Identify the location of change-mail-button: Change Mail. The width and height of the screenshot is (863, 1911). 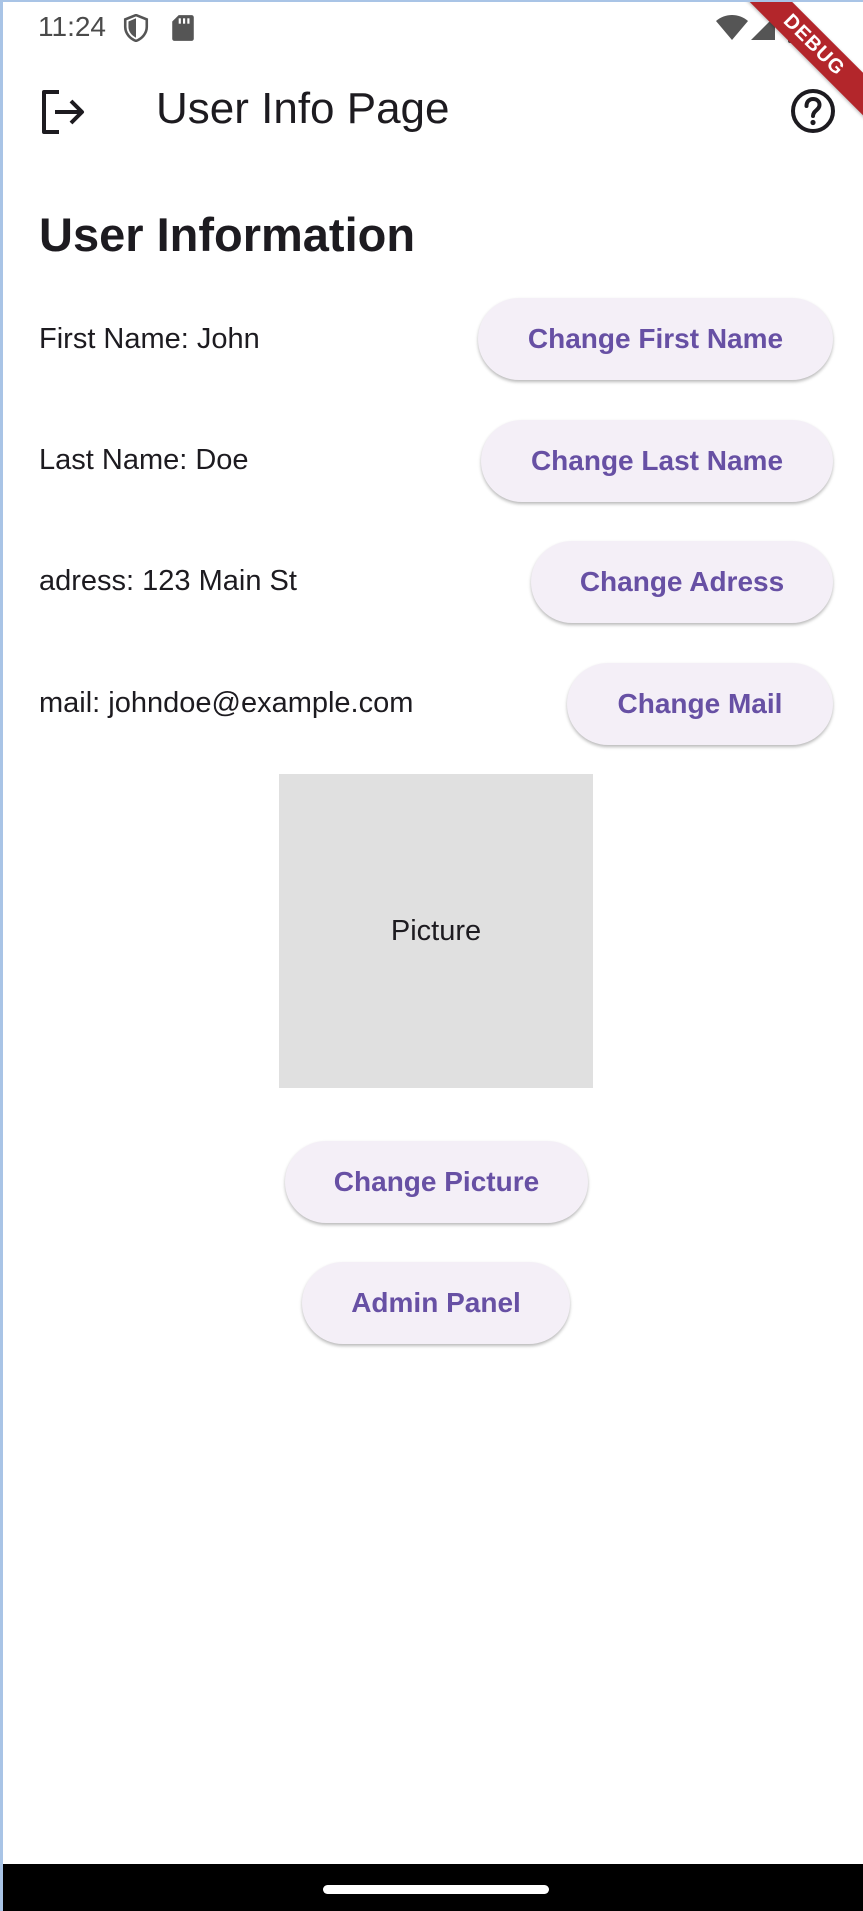
(700, 704).